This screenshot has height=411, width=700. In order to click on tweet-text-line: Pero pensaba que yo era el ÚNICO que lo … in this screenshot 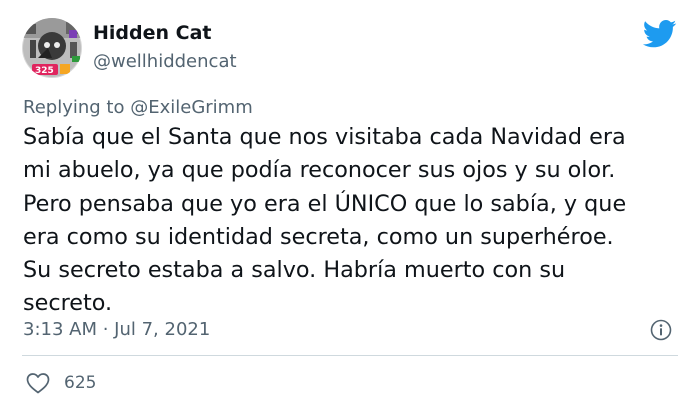, I will do `click(325, 203)`.